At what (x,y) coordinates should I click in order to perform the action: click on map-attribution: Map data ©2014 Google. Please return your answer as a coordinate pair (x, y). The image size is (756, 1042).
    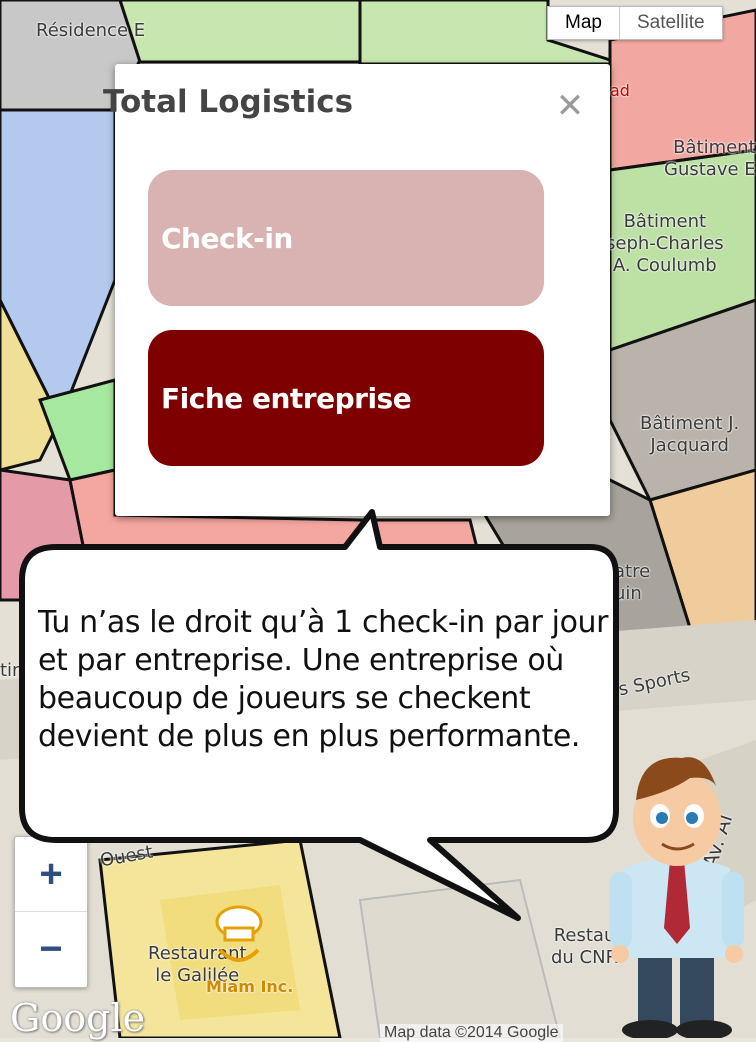
    Looking at the image, I should click on (471, 1033).